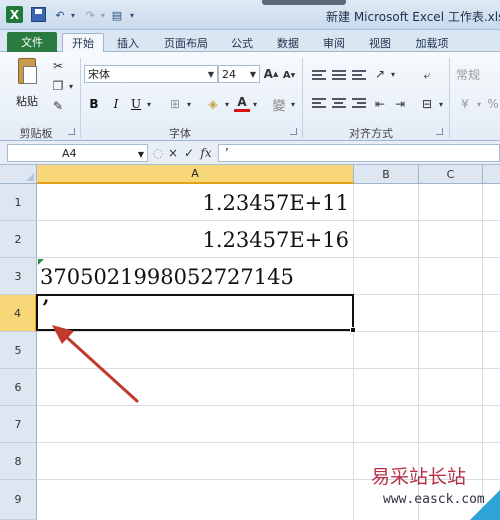 The image size is (500, 520). I want to click on fill-handle, so click(353, 330).